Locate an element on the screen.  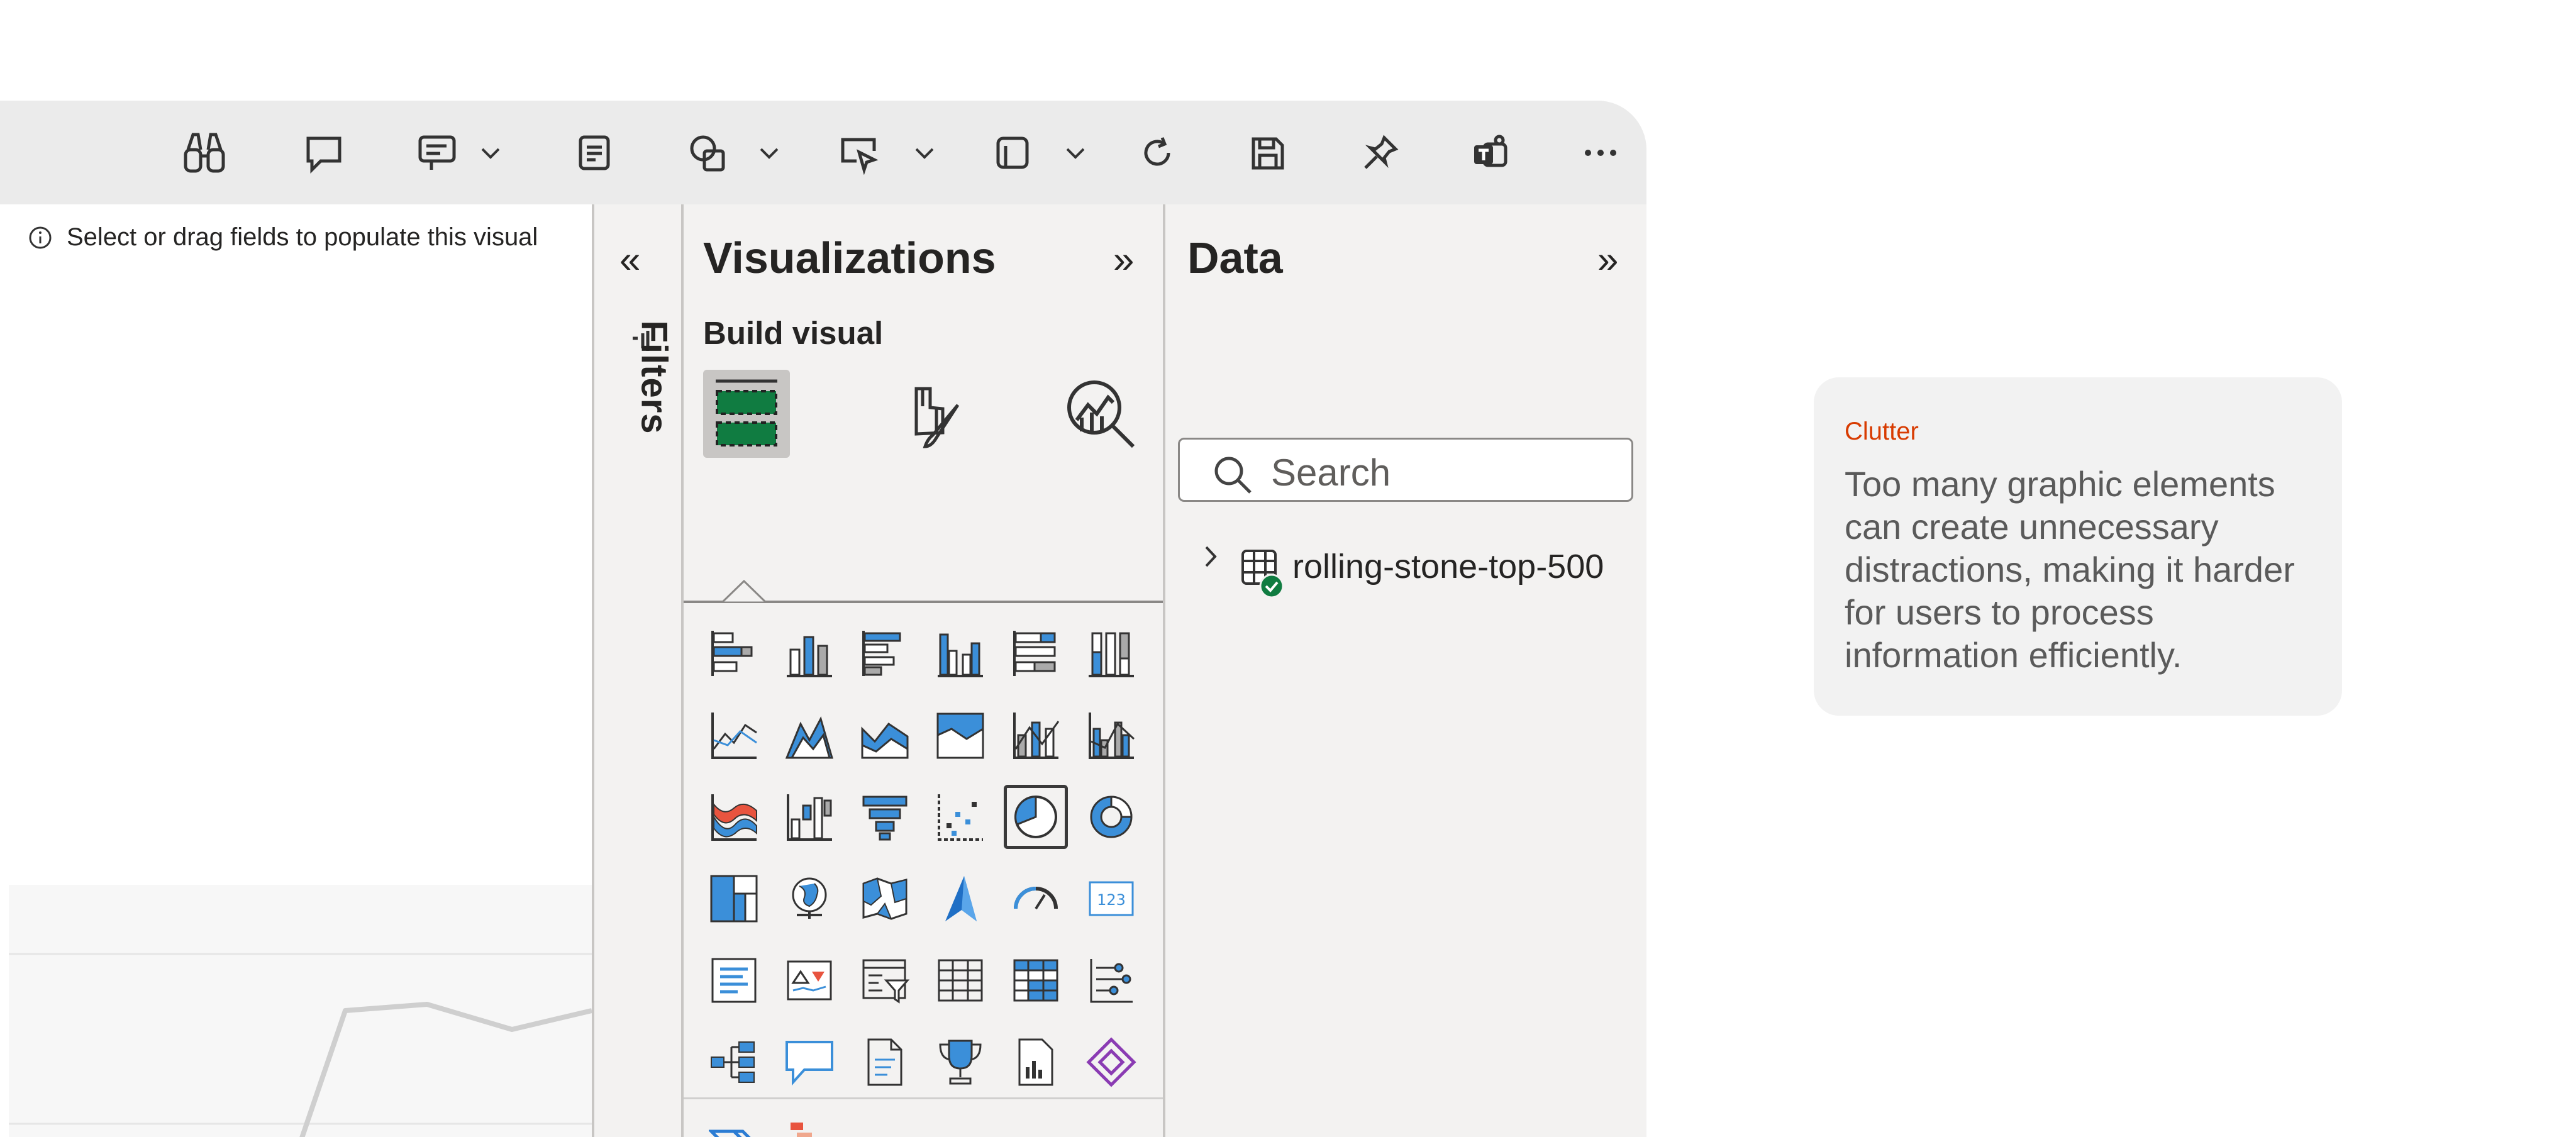
matrix-icon is located at coordinates (1036, 980).